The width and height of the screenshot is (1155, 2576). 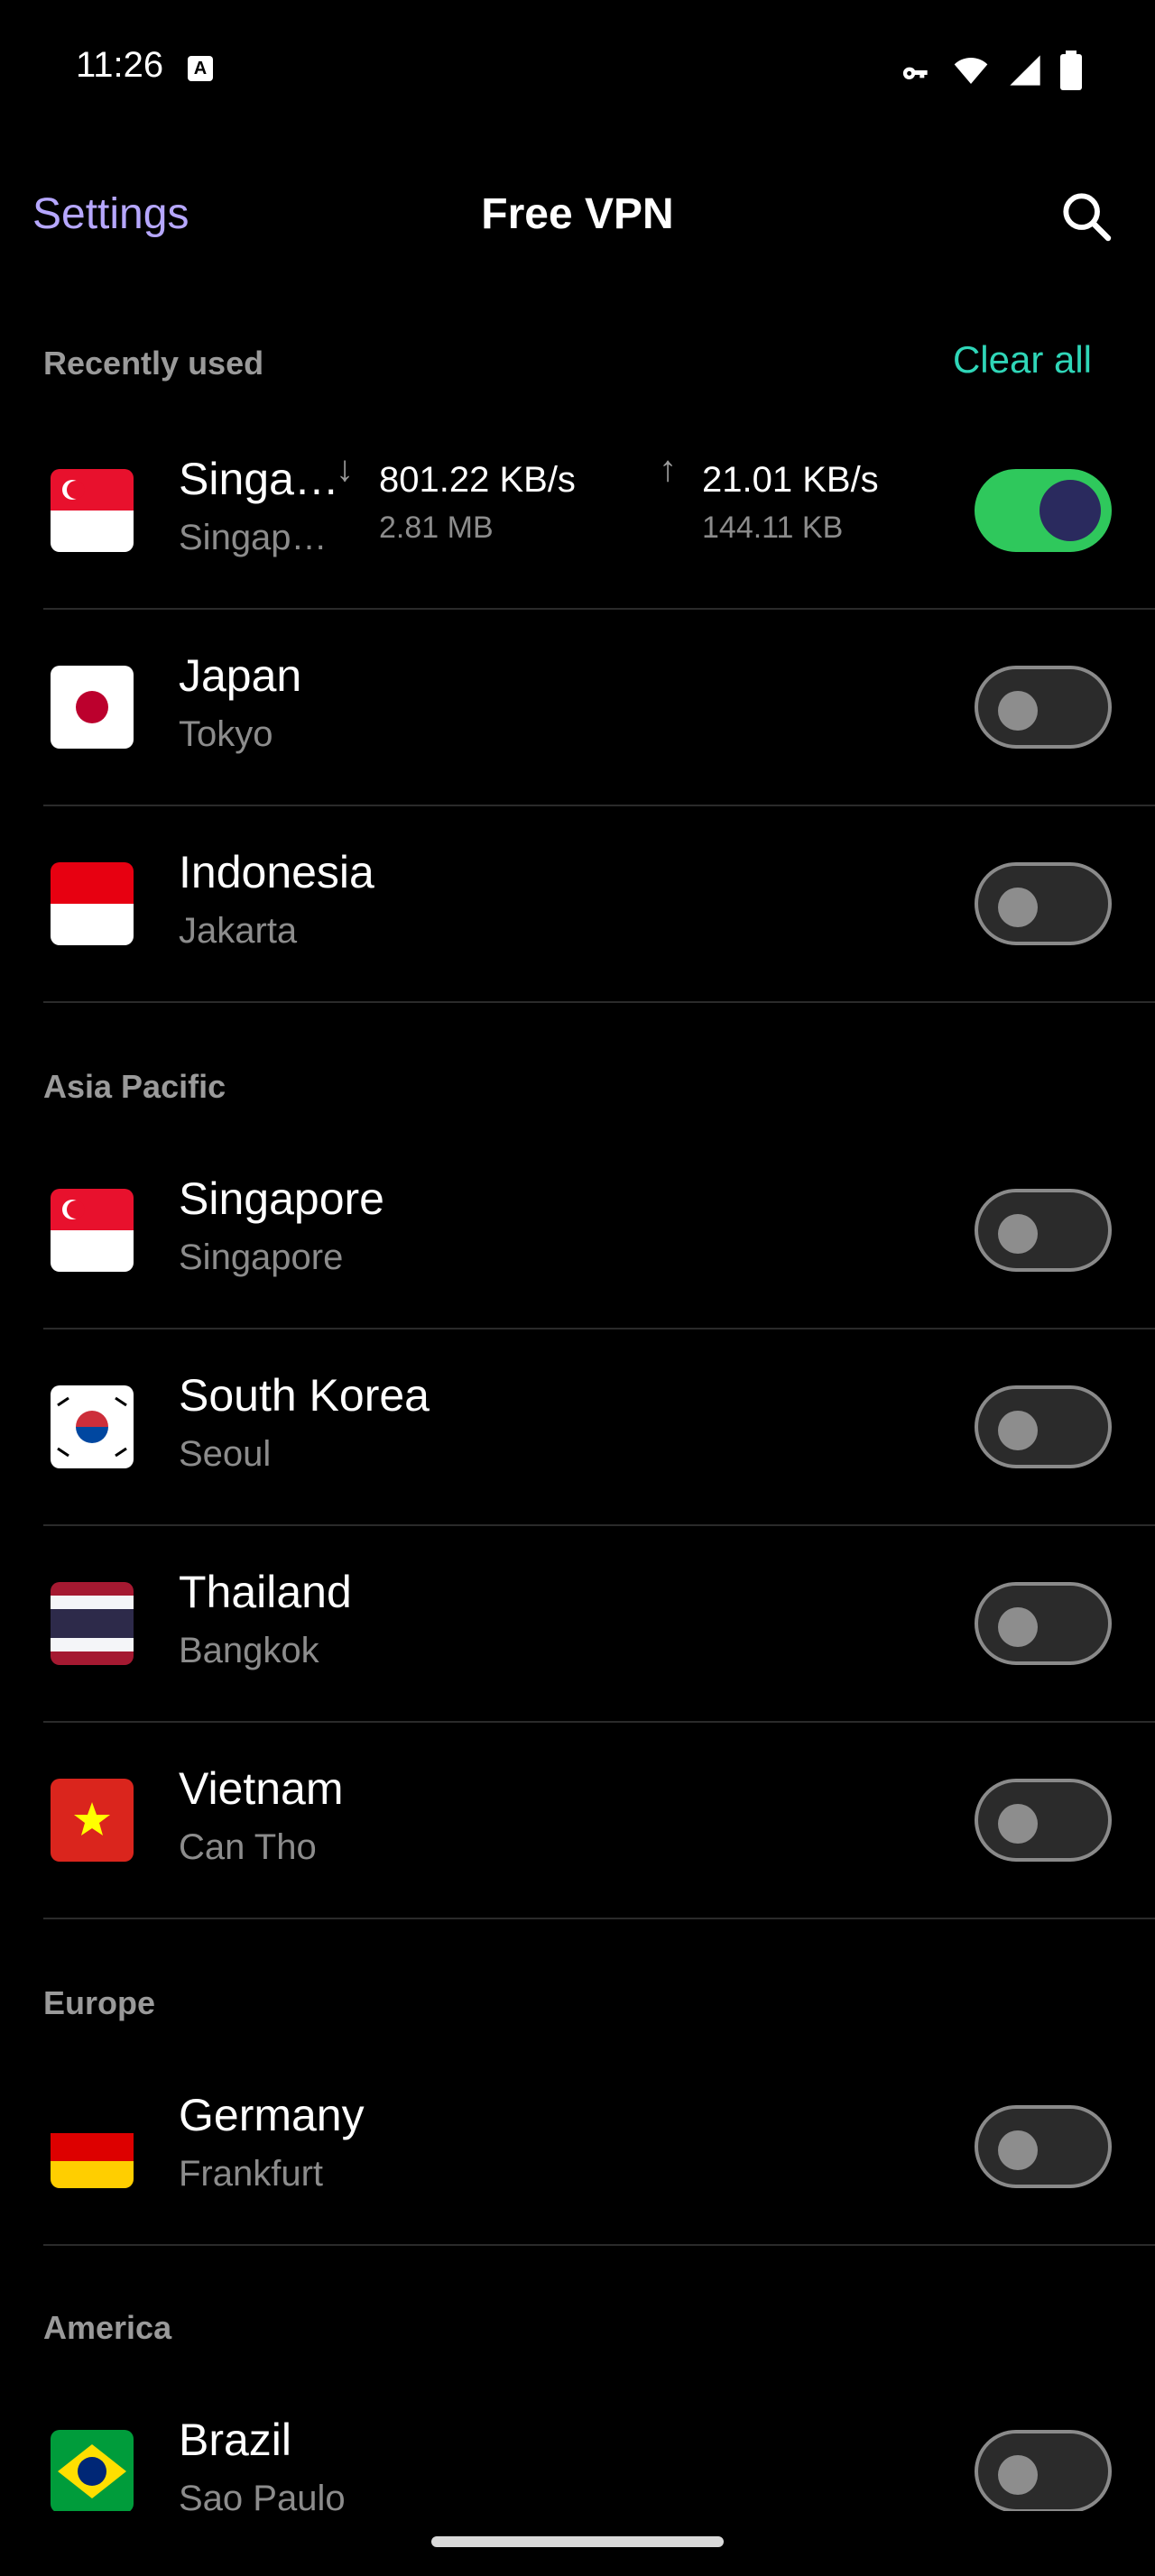 I want to click on upload-rate: 21.01 KB/s, so click(x=790, y=480).